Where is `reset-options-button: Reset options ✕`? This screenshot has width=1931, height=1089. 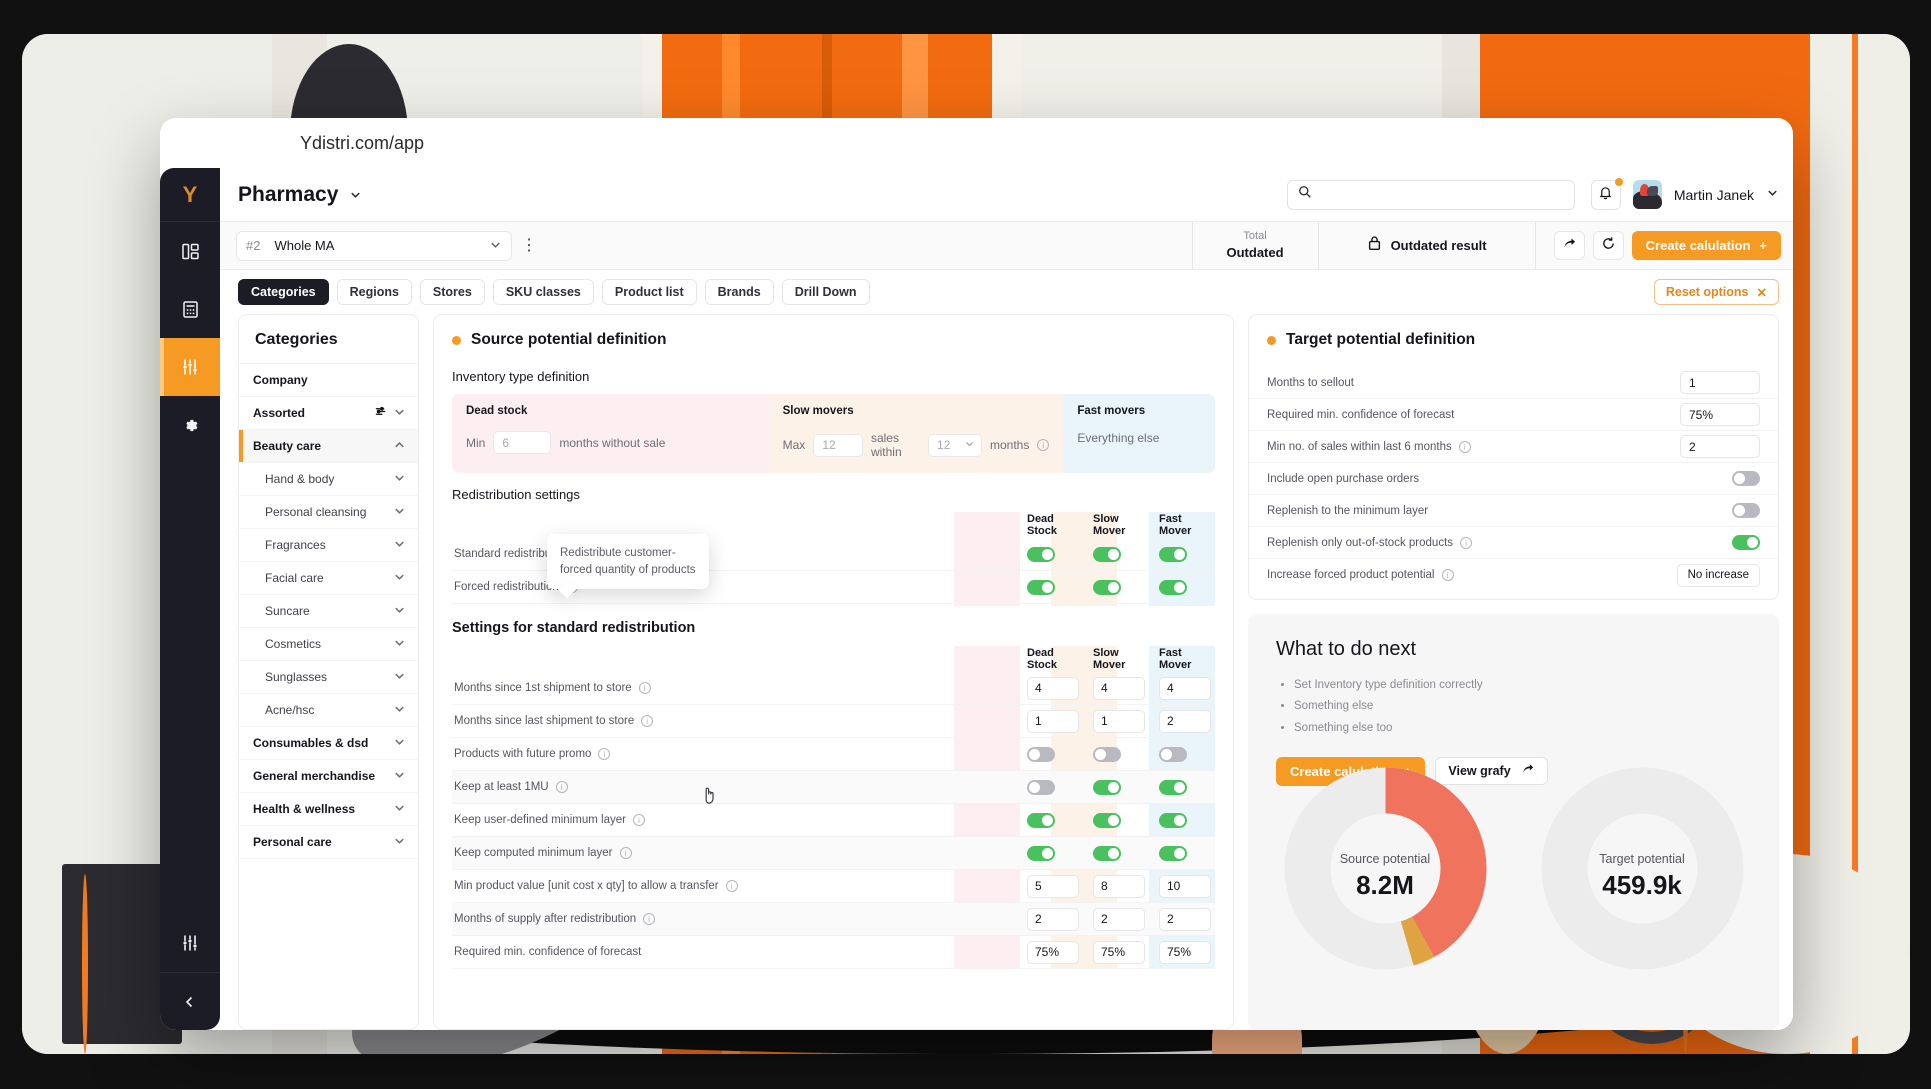
reset-options-button: Reset options ✕ is located at coordinates (1716, 292).